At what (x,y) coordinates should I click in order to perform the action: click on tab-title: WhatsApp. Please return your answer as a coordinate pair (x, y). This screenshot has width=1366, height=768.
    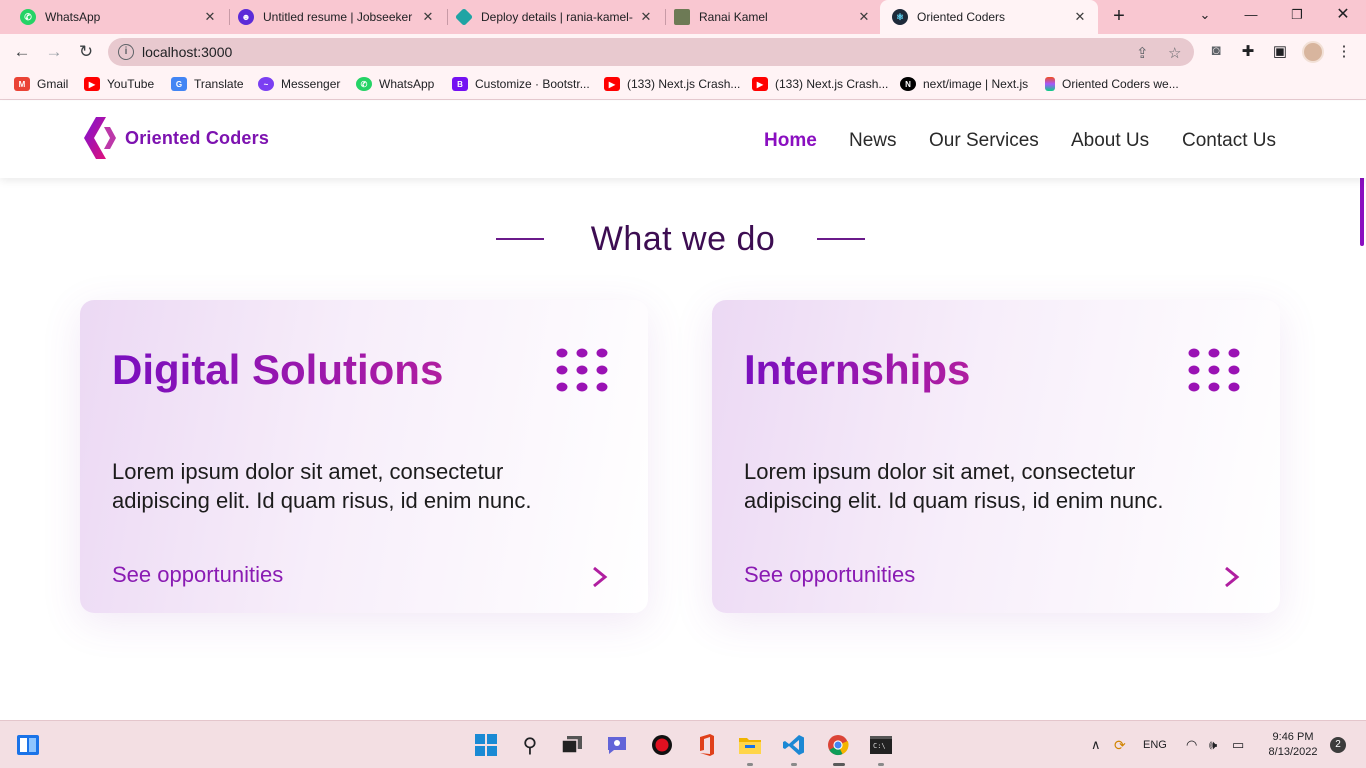
    Looking at the image, I should click on (73, 17).